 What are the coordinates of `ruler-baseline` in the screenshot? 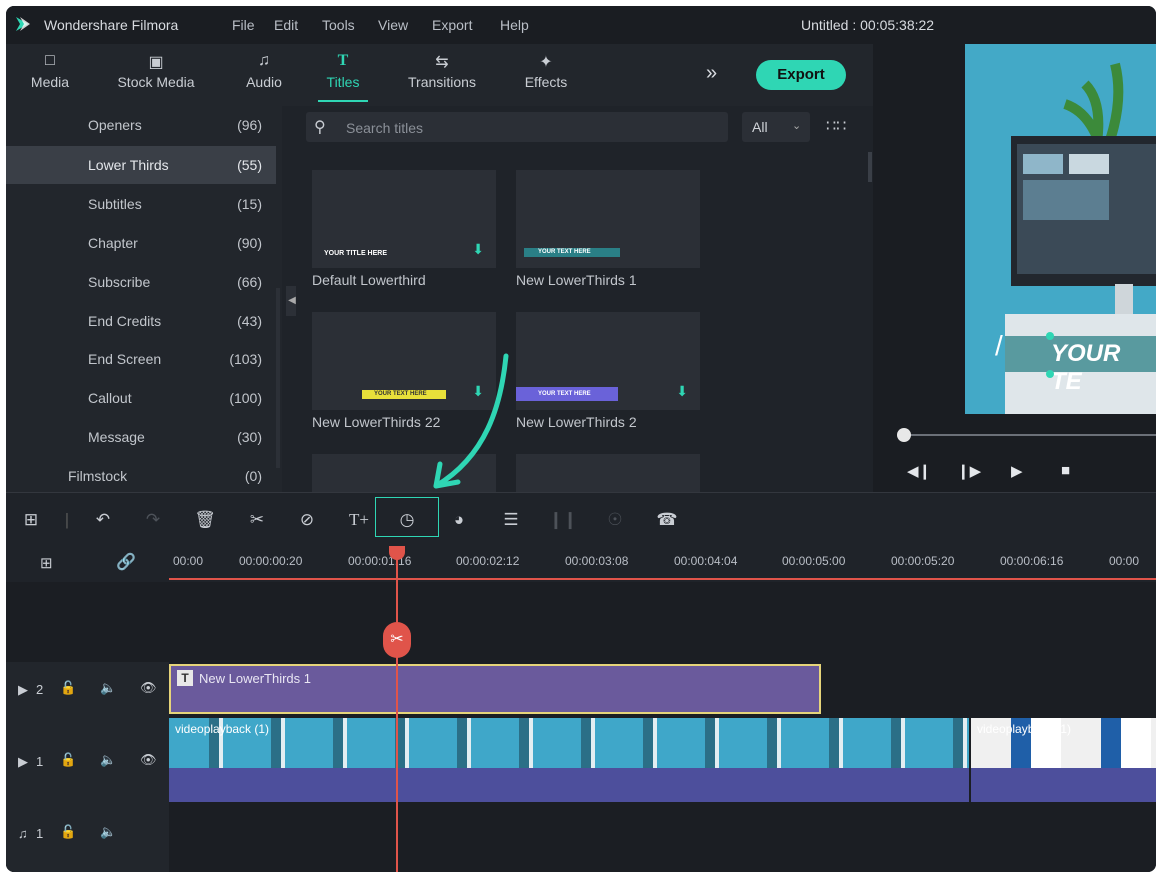 It's located at (662, 579).